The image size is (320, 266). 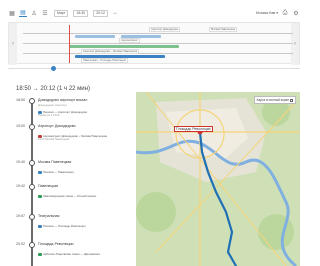 What do you see at coordinates (110, 51) in the screenshot?
I see `timeline-label: Аэропорт Домодедово – Москва Павелецкая` at bounding box center [110, 51].